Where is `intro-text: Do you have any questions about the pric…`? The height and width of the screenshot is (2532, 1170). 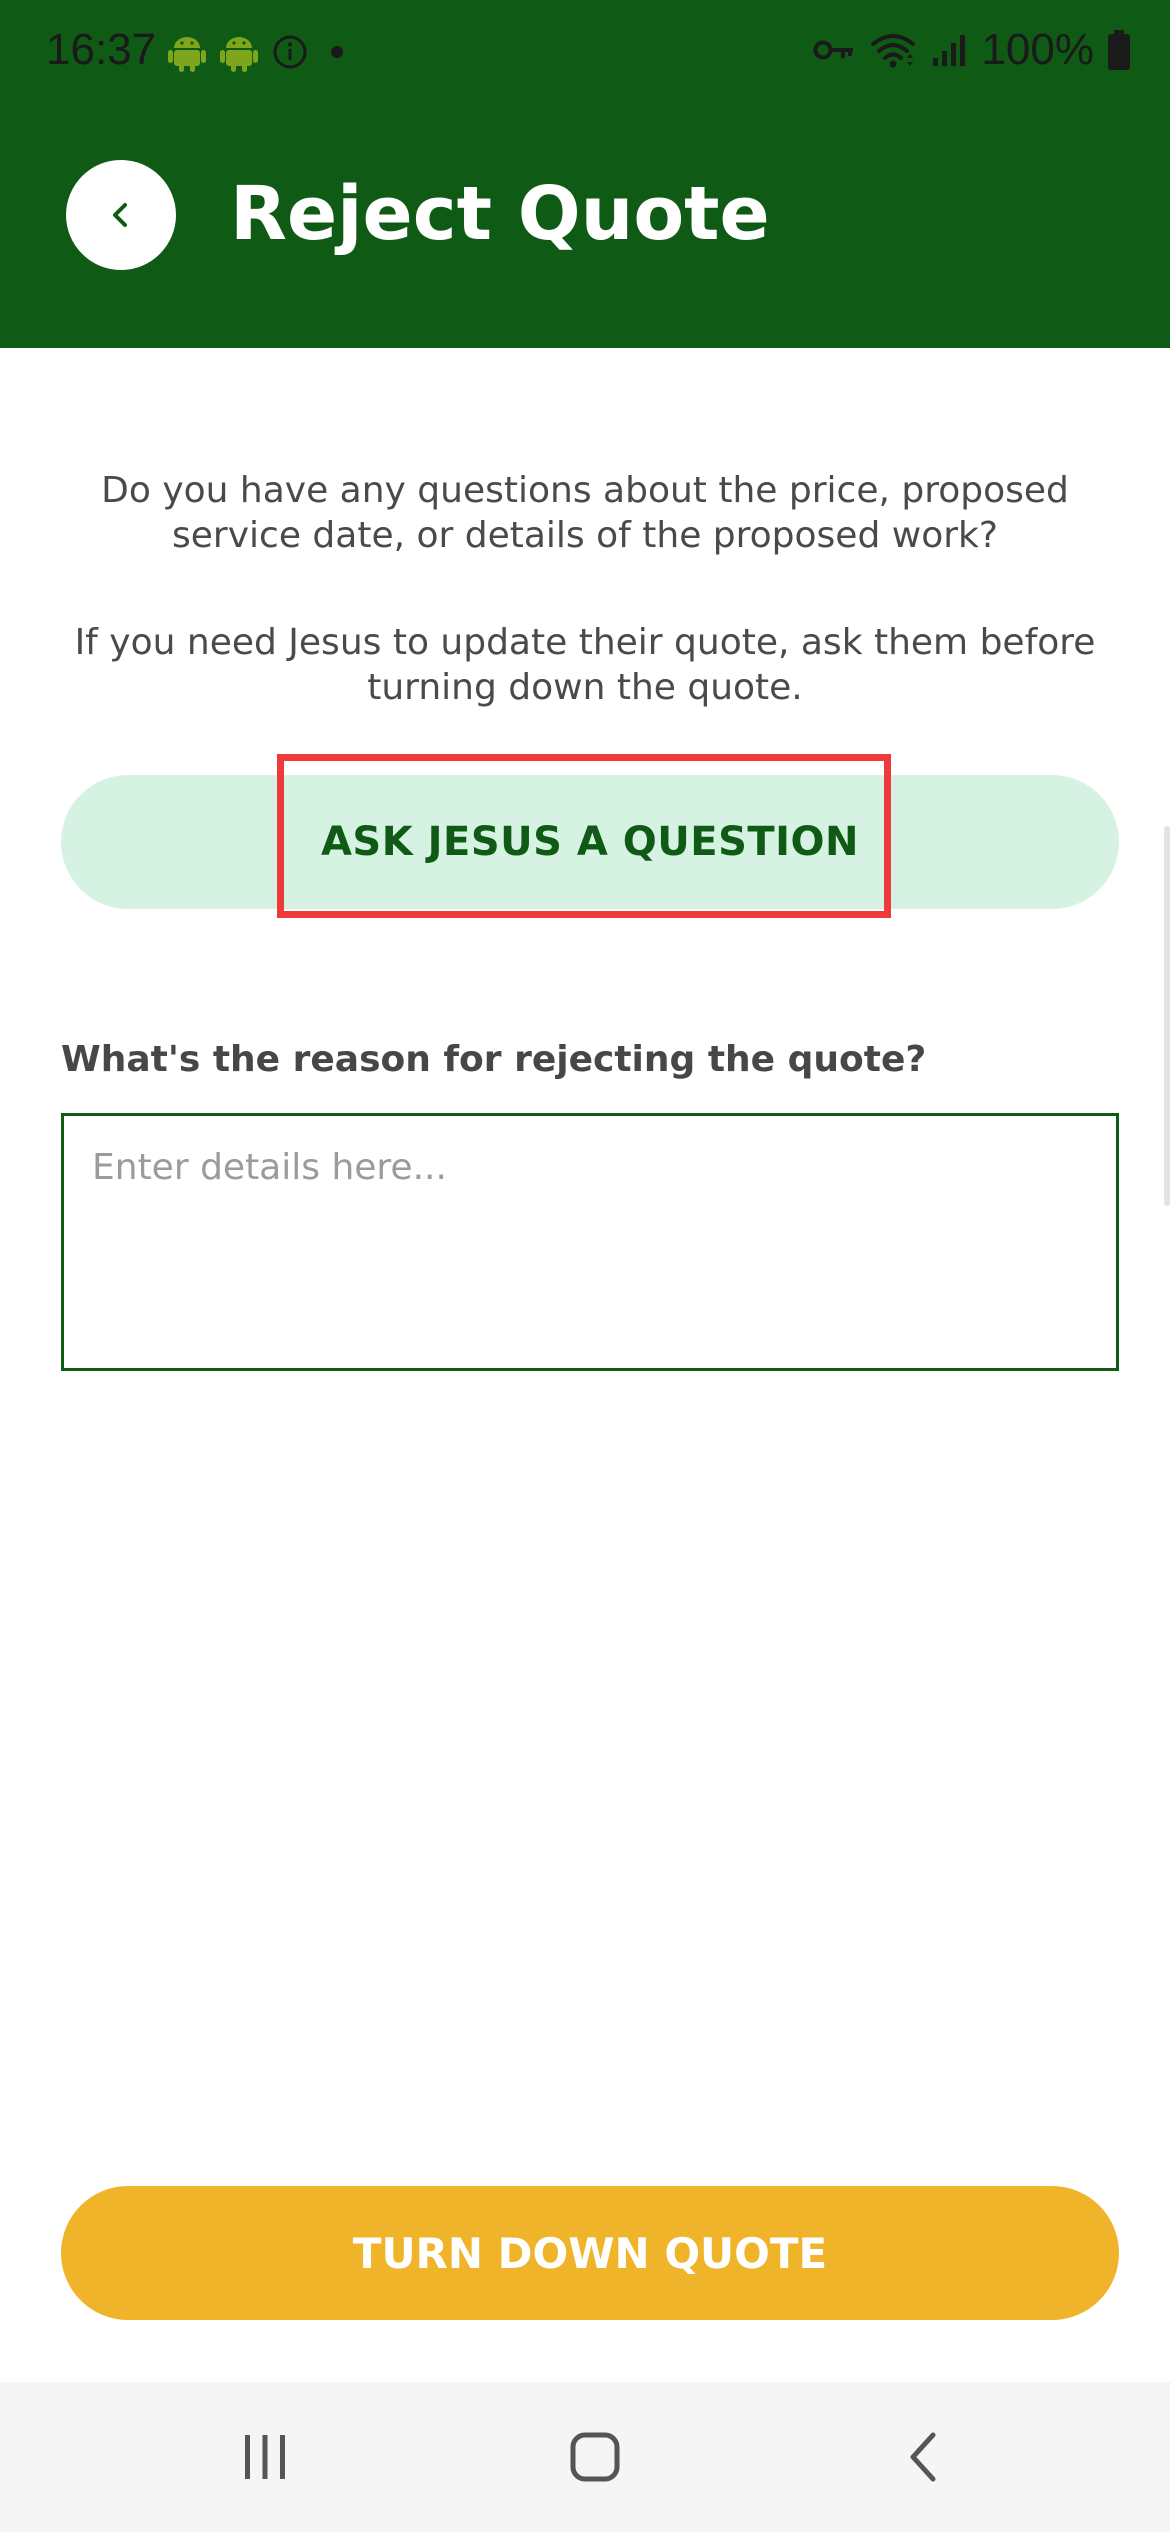 intro-text: Do you have any questions about the pric… is located at coordinates (585, 513).